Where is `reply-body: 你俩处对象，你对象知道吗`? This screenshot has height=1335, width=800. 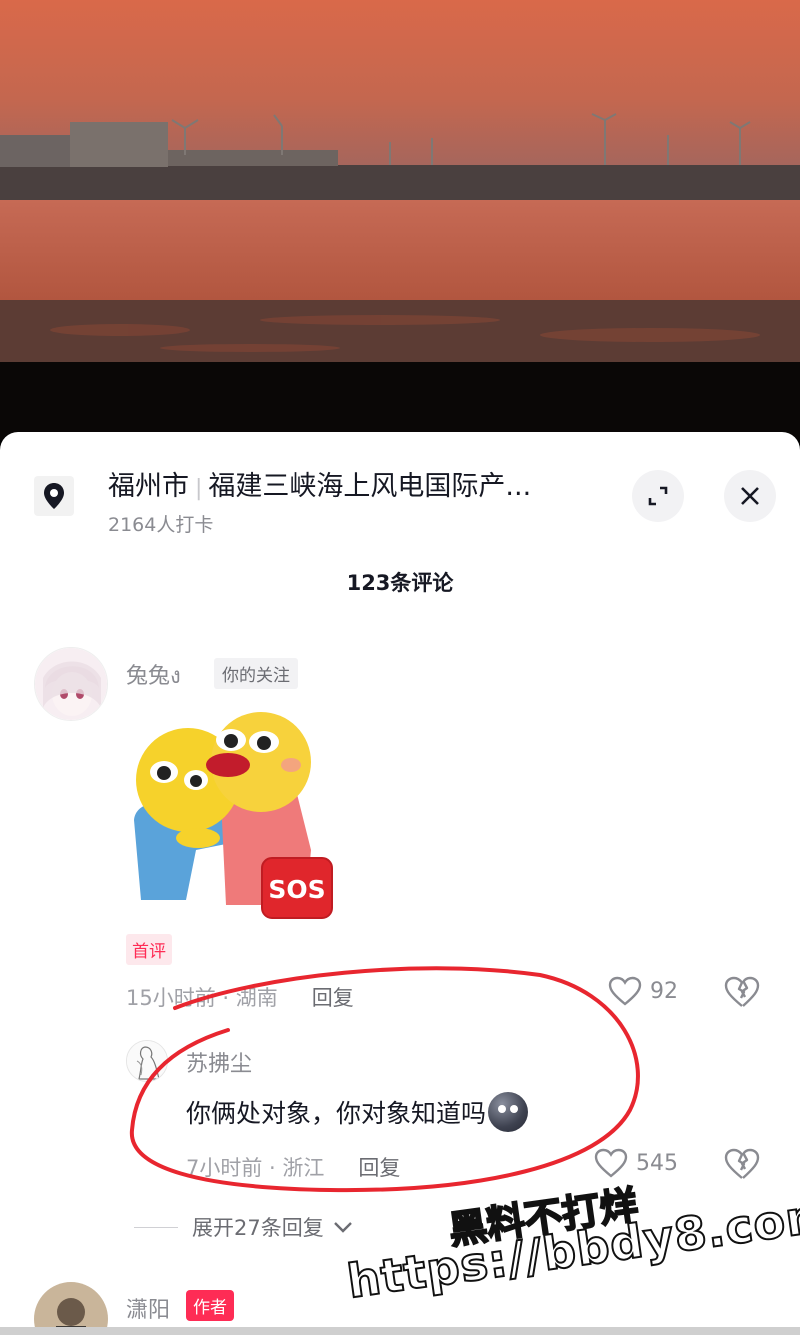 reply-body: 你俩处对象，你对象知道吗 is located at coordinates (336, 1113).